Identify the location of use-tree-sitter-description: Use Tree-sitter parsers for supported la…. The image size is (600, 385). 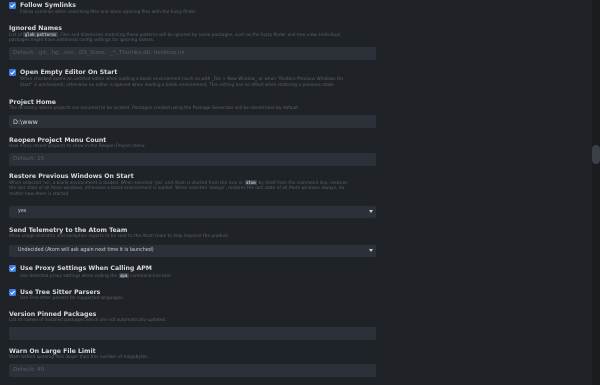
(72, 298).